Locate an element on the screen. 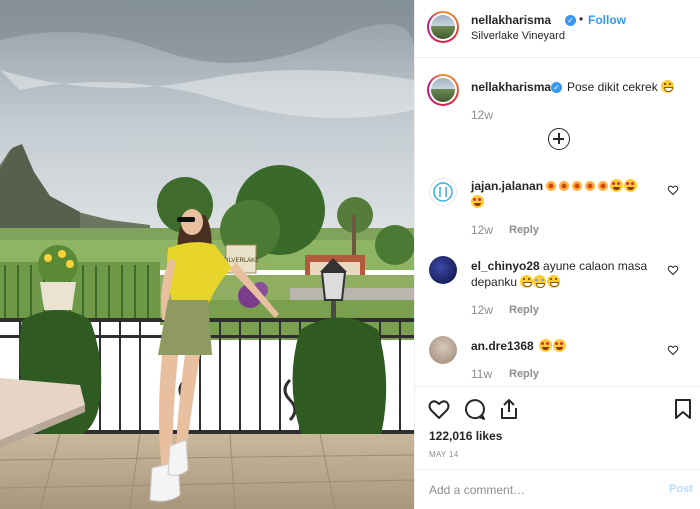  load-more-comments-button is located at coordinates (559, 139).